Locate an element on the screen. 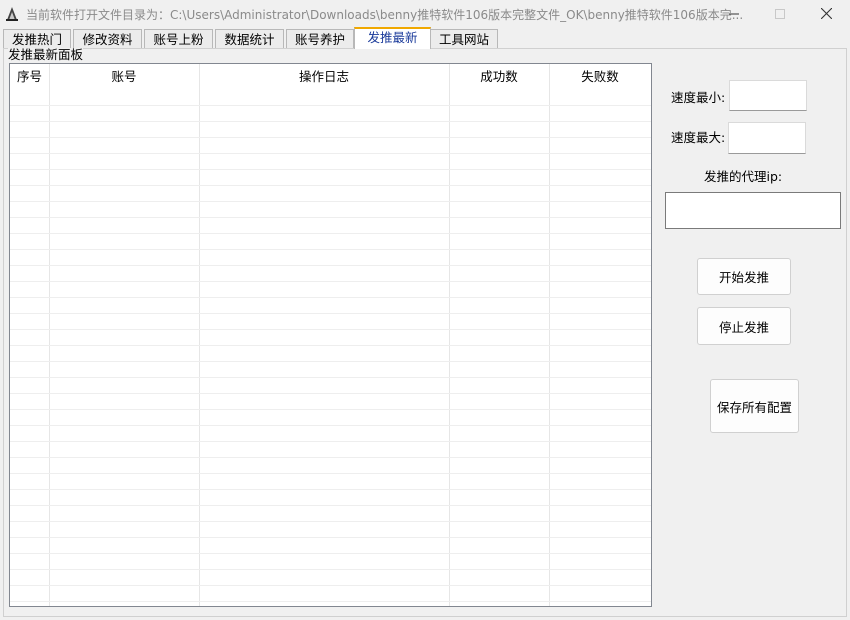  column-header-index: 序号 is located at coordinates (29, 77).